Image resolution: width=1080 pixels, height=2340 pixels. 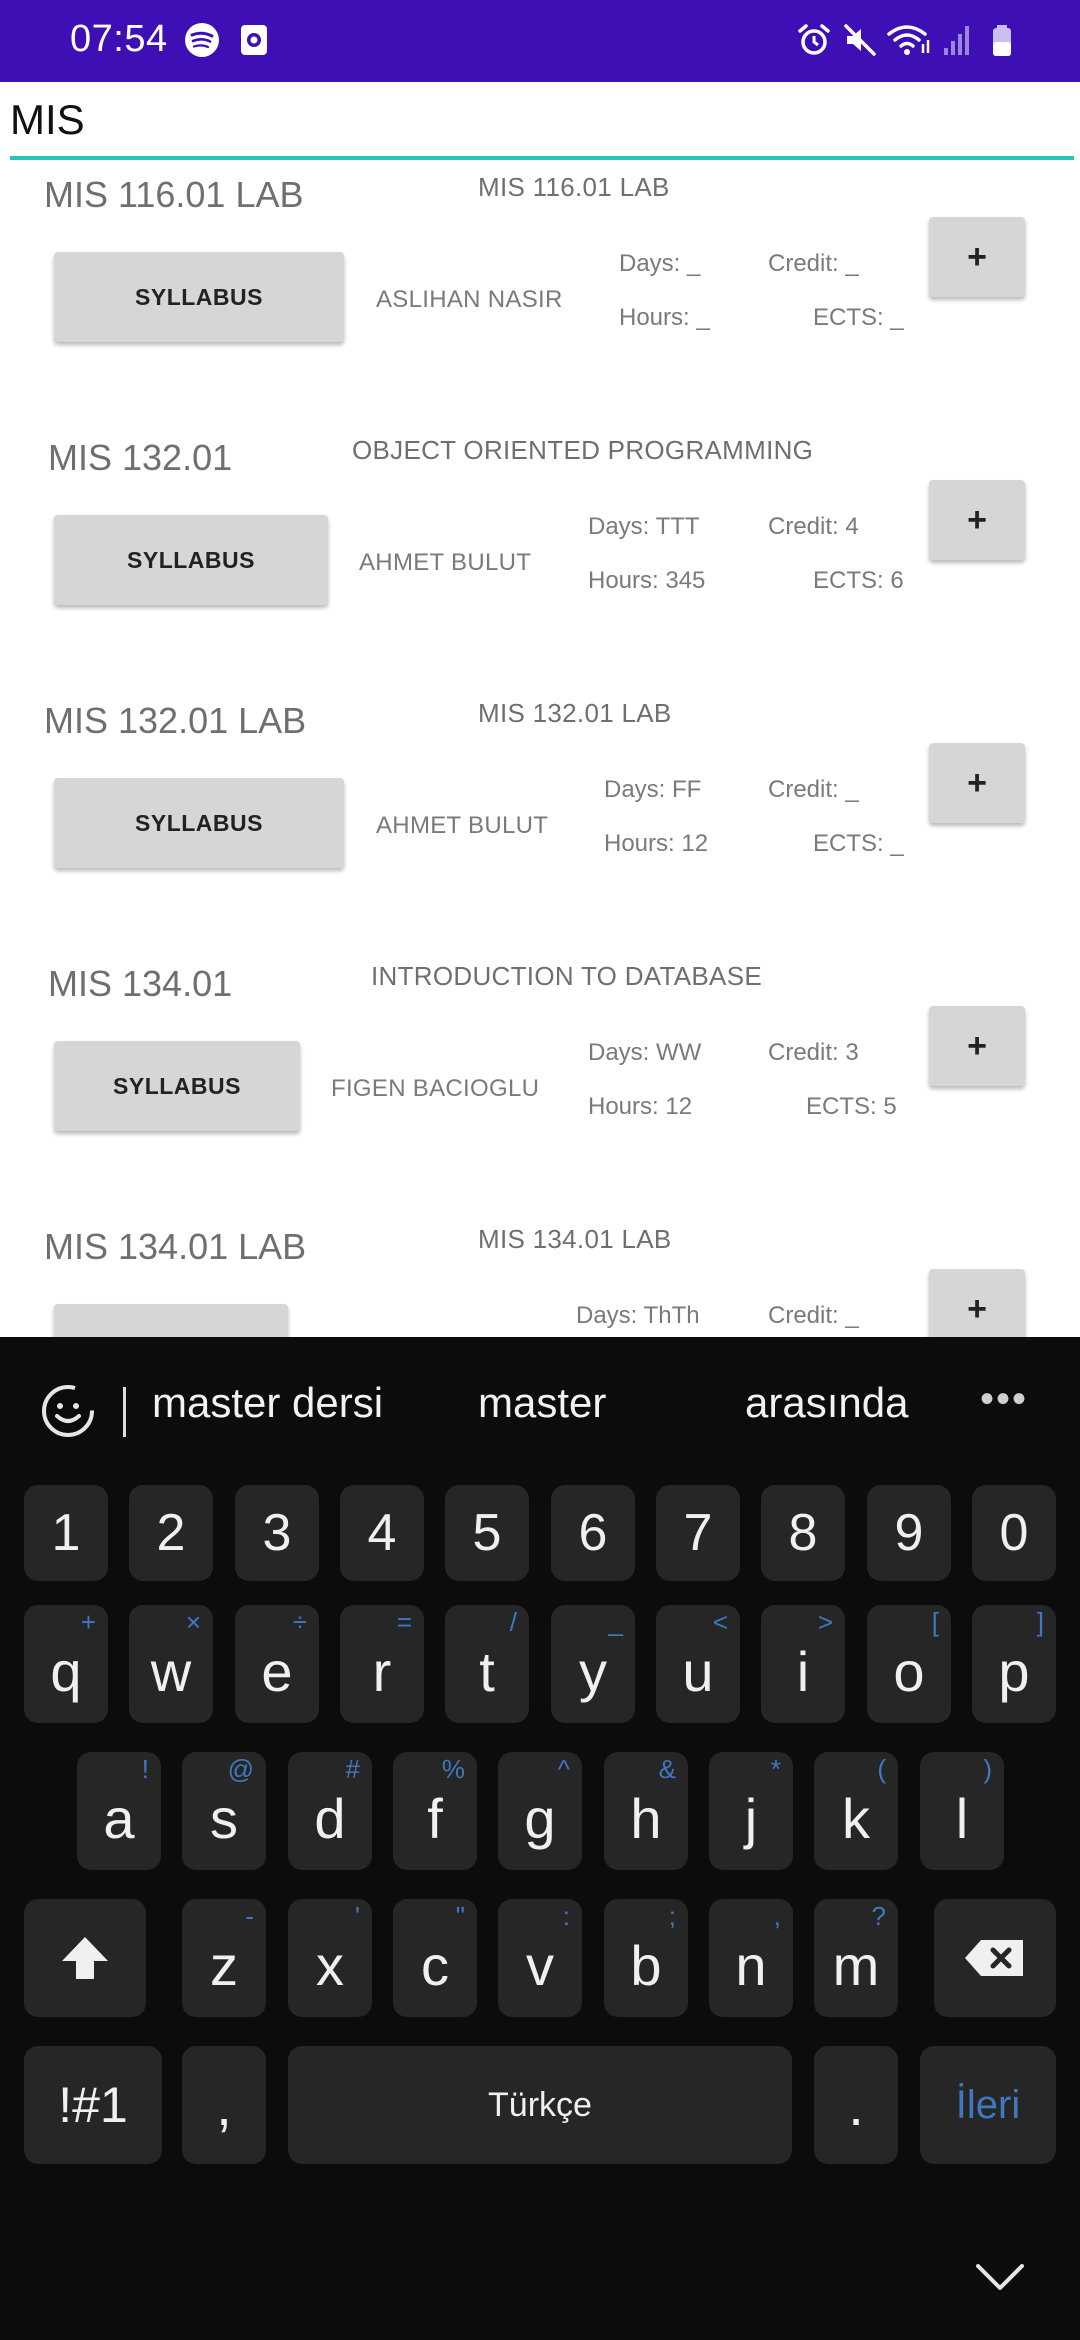 I want to click on key-hint: <, so click(x=720, y=1622).